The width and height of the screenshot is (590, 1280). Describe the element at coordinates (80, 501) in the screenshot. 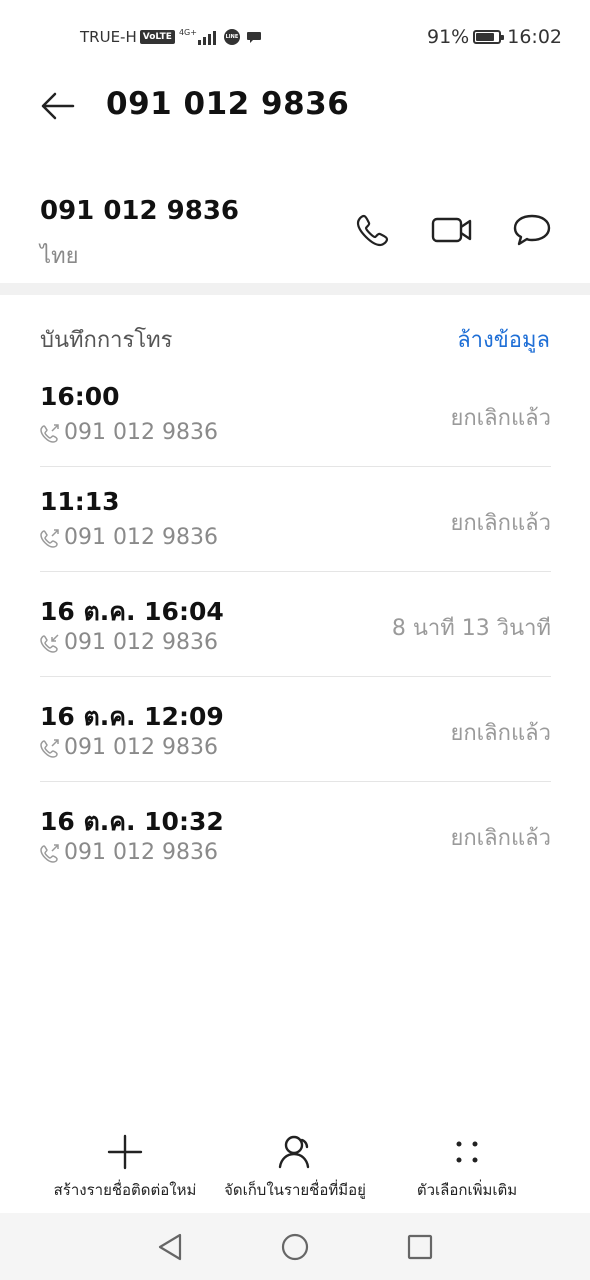

I see `call-time: 11:13` at that location.